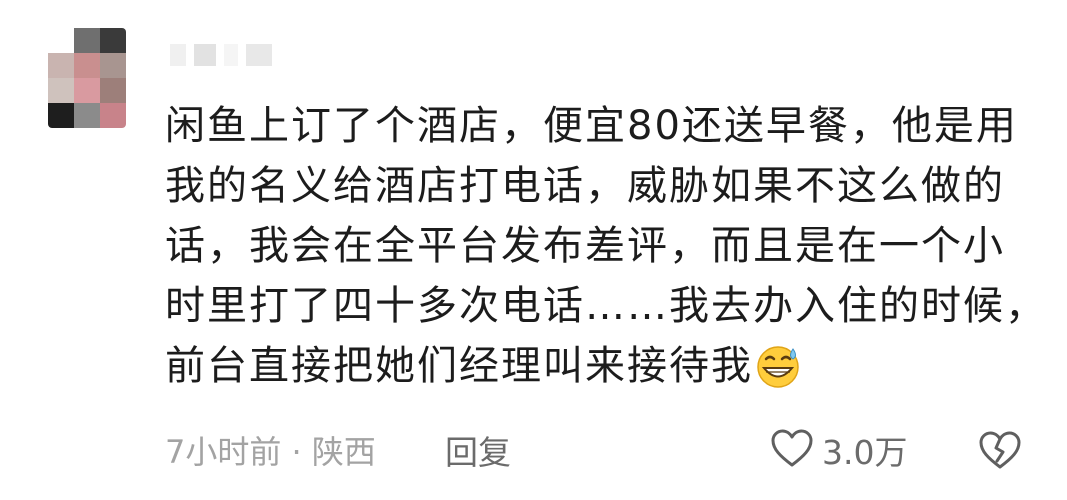 This screenshot has width=1067, height=500. What do you see at coordinates (585, 246) in the screenshot?
I see `comment-line: 话，我会在全平台发布差评，而且是在一个小` at bounding box center [585, 246].